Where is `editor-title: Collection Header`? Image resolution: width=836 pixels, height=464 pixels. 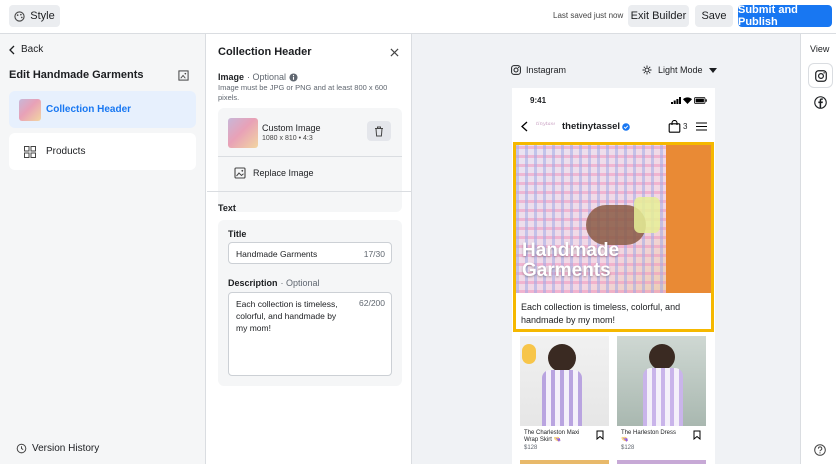
editor-title: Collection Header is located at coordinates (265, 52).